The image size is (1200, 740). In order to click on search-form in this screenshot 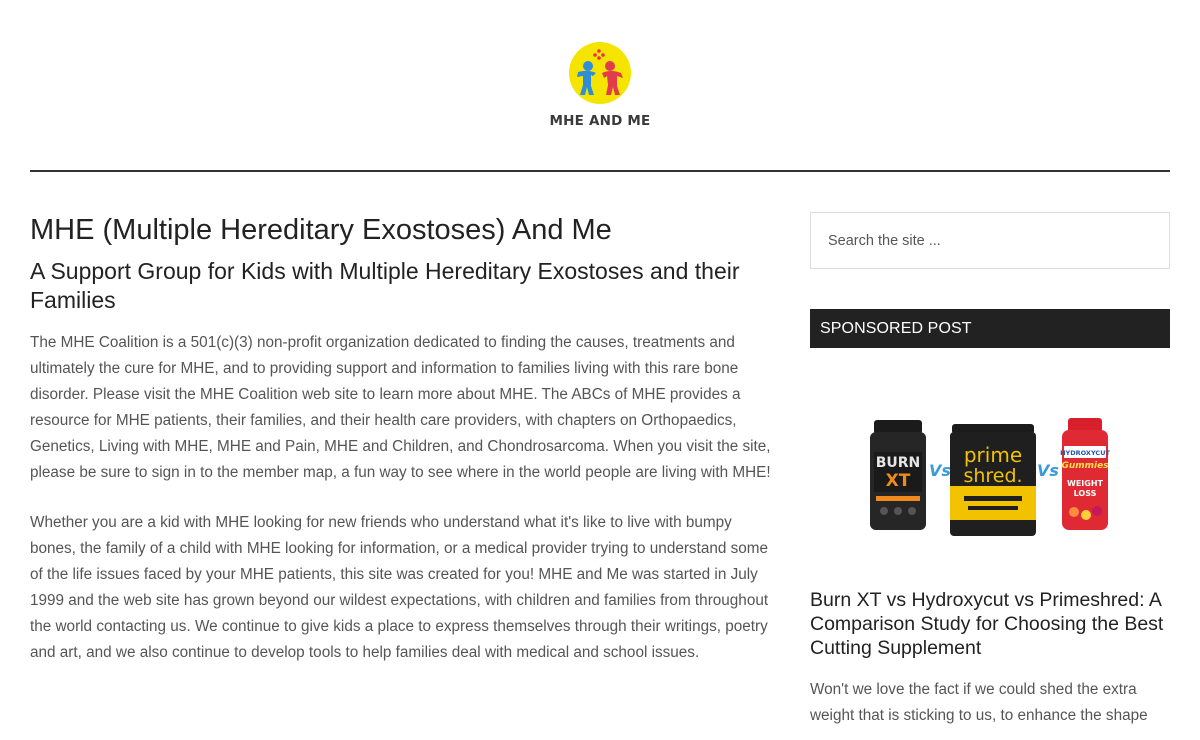, I will do `click(990, 240)`.